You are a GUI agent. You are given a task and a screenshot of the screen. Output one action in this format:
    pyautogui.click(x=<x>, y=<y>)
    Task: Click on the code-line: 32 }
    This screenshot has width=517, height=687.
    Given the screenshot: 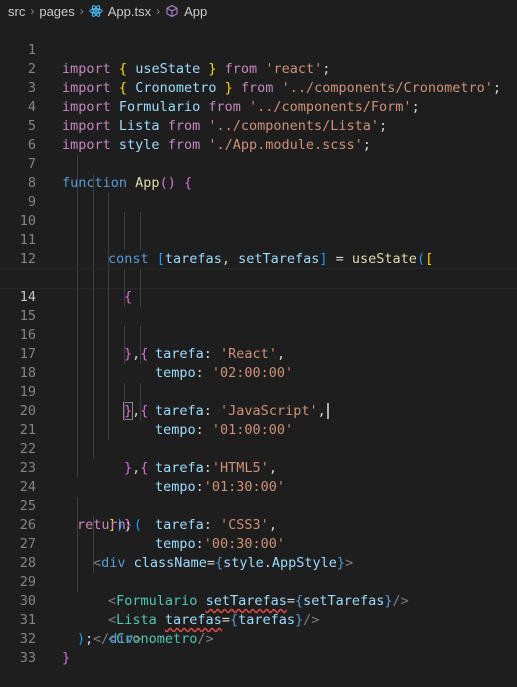 What is the action you would take?
    pyautogui.click(x=258, y=638)
    